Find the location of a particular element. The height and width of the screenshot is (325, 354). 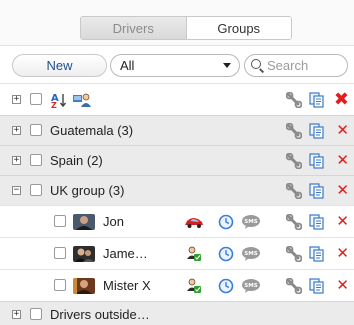

collapse-icon: − is located at coordinates (16, 190).